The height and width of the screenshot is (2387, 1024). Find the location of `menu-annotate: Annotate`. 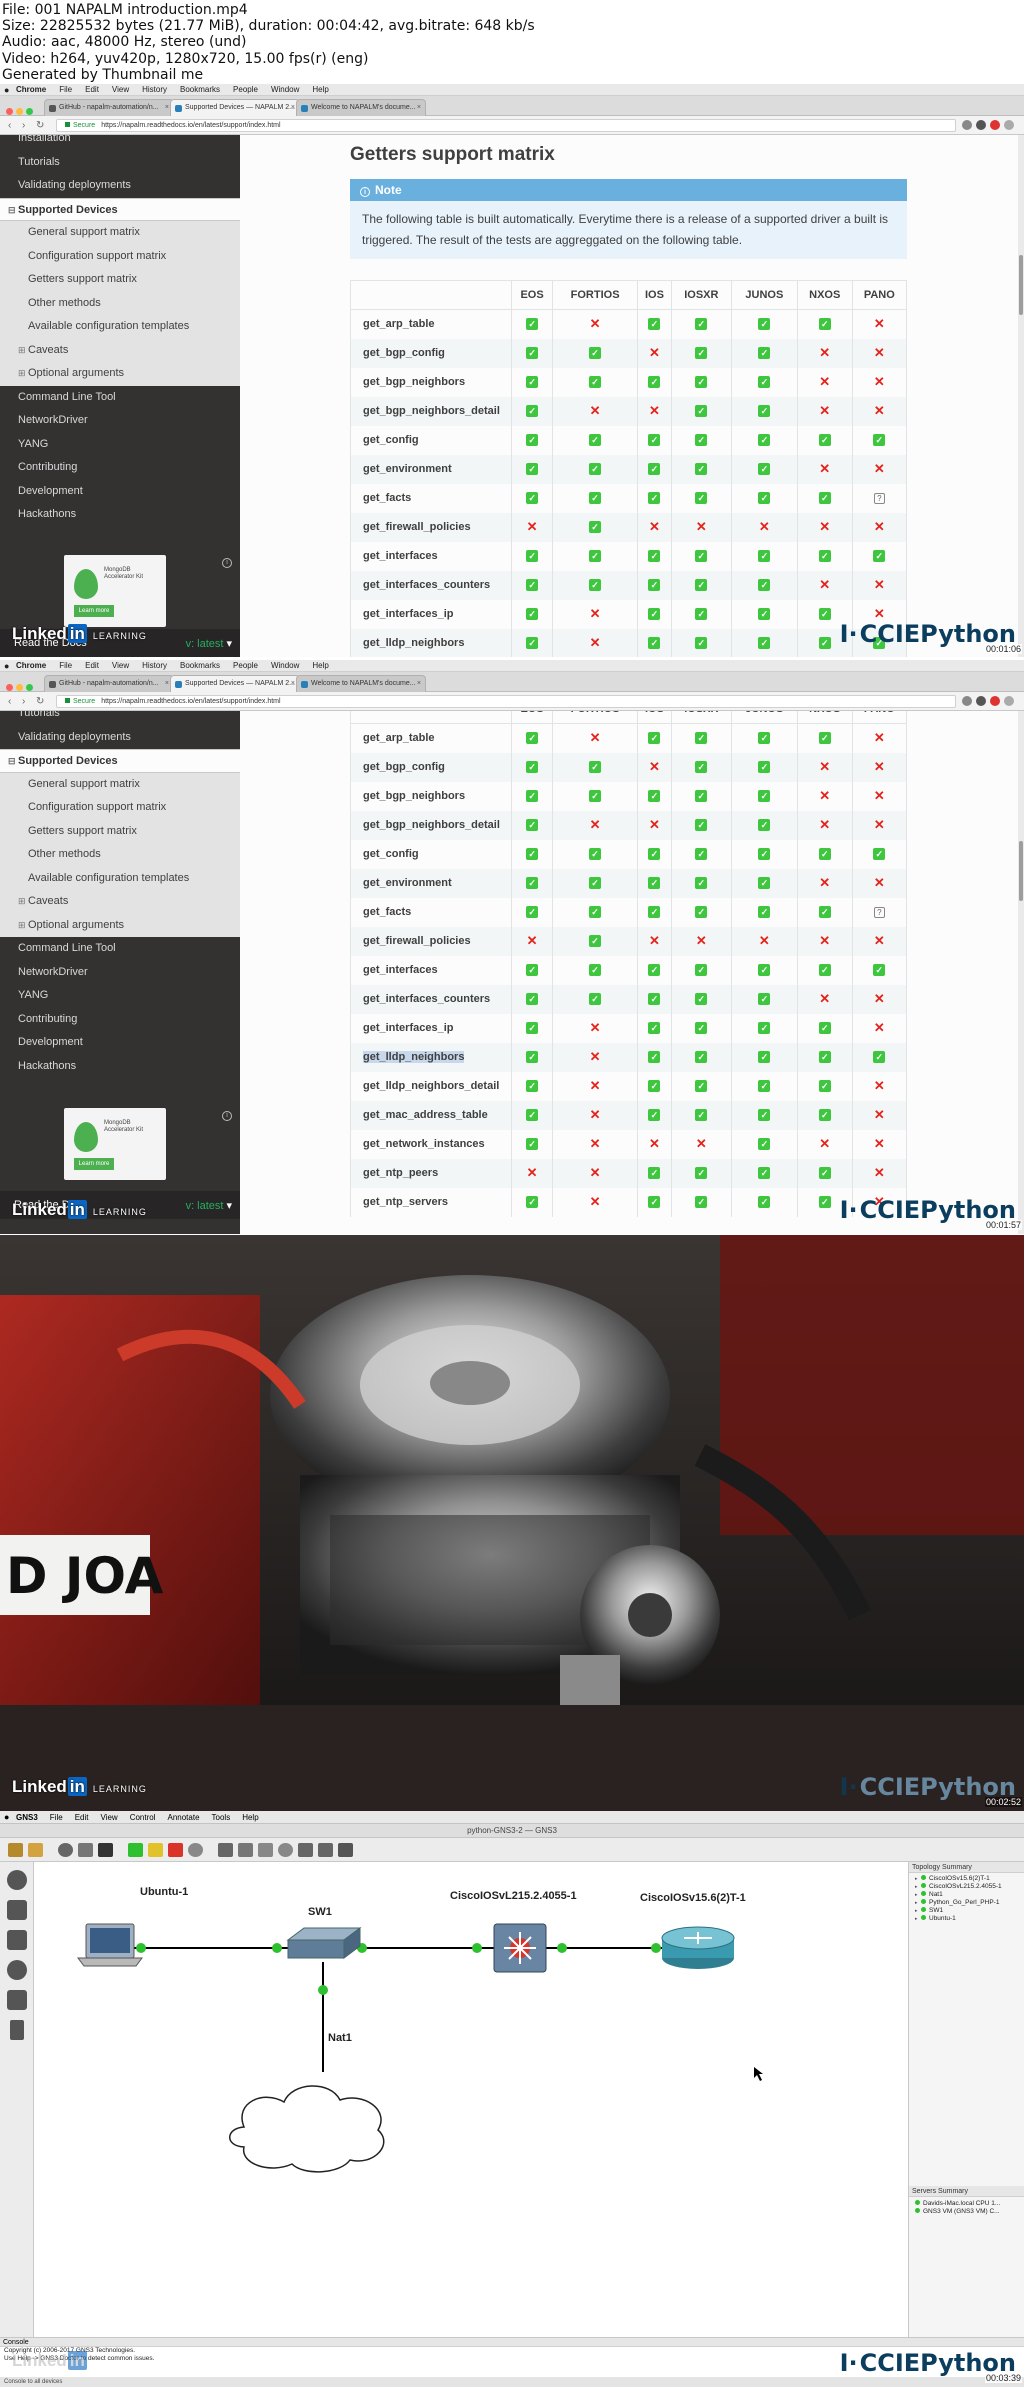

menu-annotate: Annotate is located at coordinates (183, 1817).